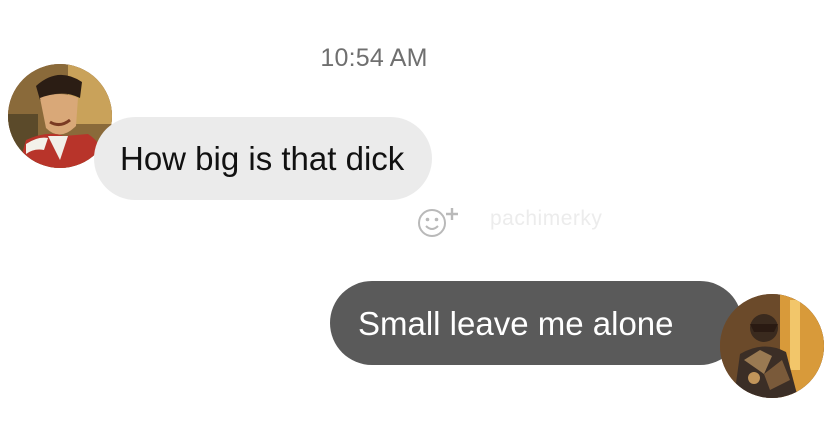 This screenshot has height=421, width=828. I want to click on incoming-message-bubble: How big is that dick, so click(263, 158).